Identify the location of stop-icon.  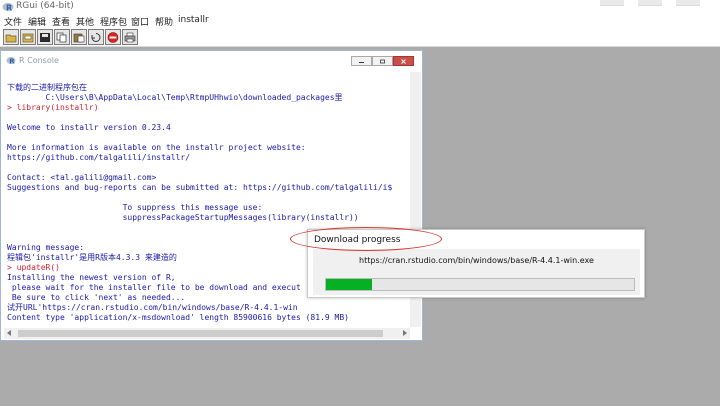
(113, 37).